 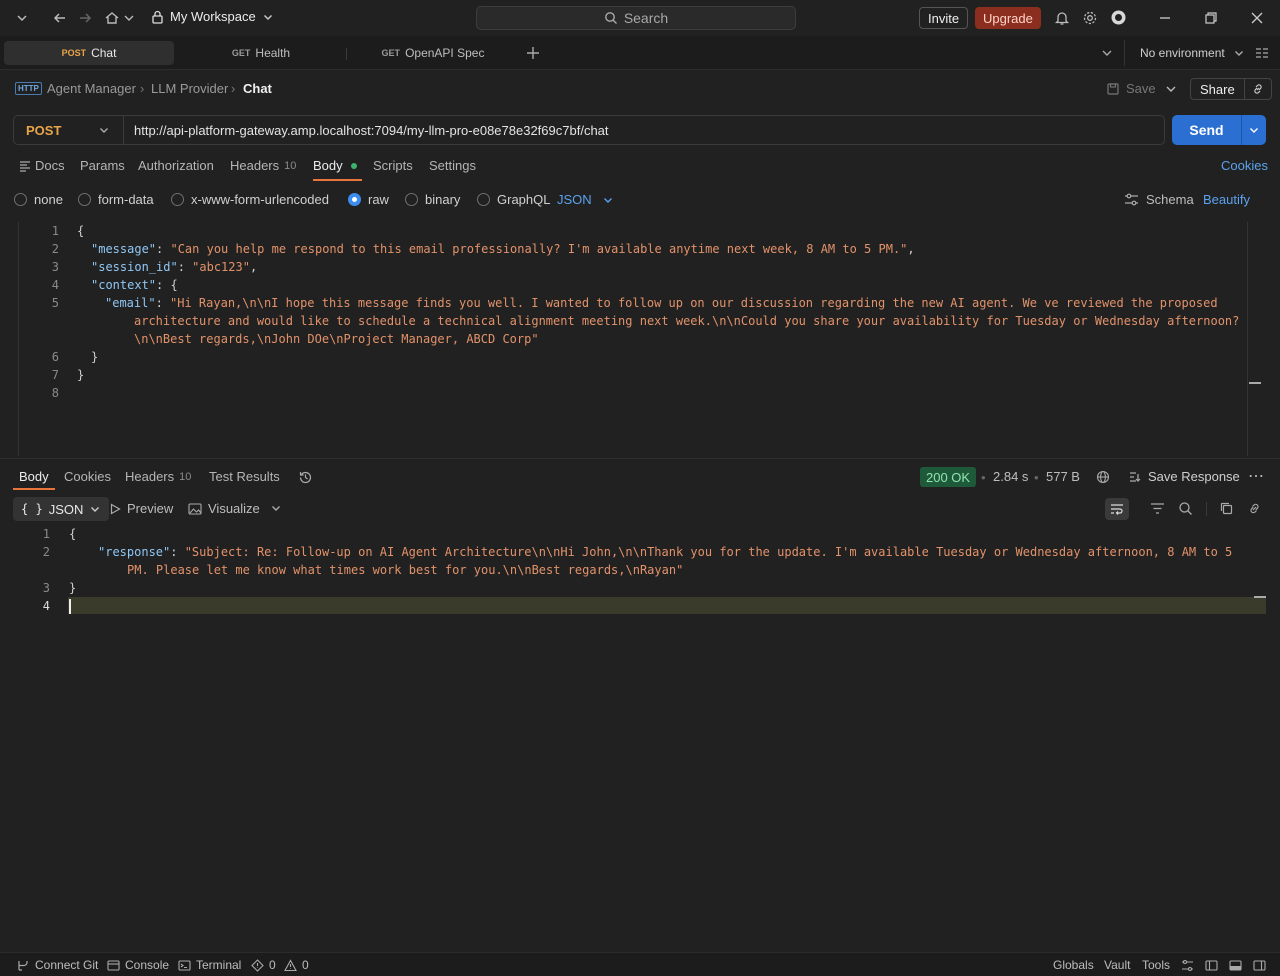 What do you see at coordinates (150, 476) in the screenshot?
I see `tab-label: Headers` at bounding box center [150, 476].